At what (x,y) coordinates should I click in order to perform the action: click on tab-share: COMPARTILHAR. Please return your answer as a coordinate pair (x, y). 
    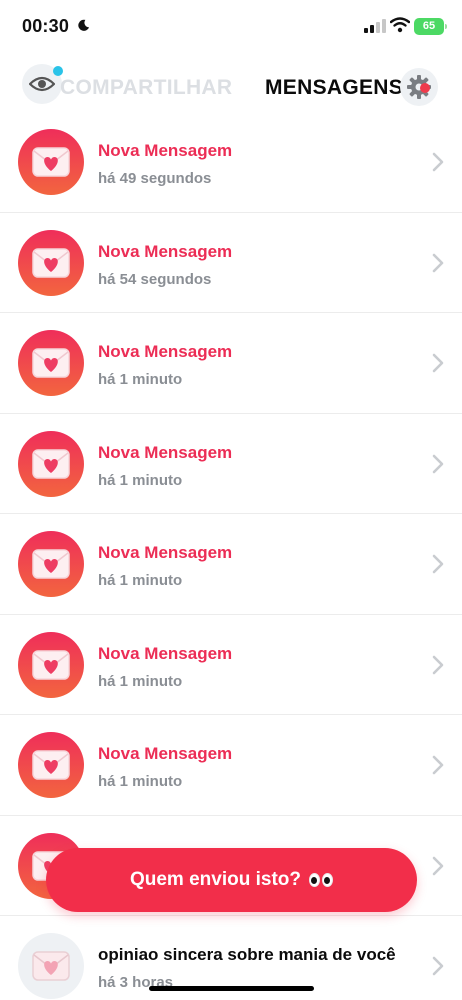
    Looking at the image, I should click on (146, 88).